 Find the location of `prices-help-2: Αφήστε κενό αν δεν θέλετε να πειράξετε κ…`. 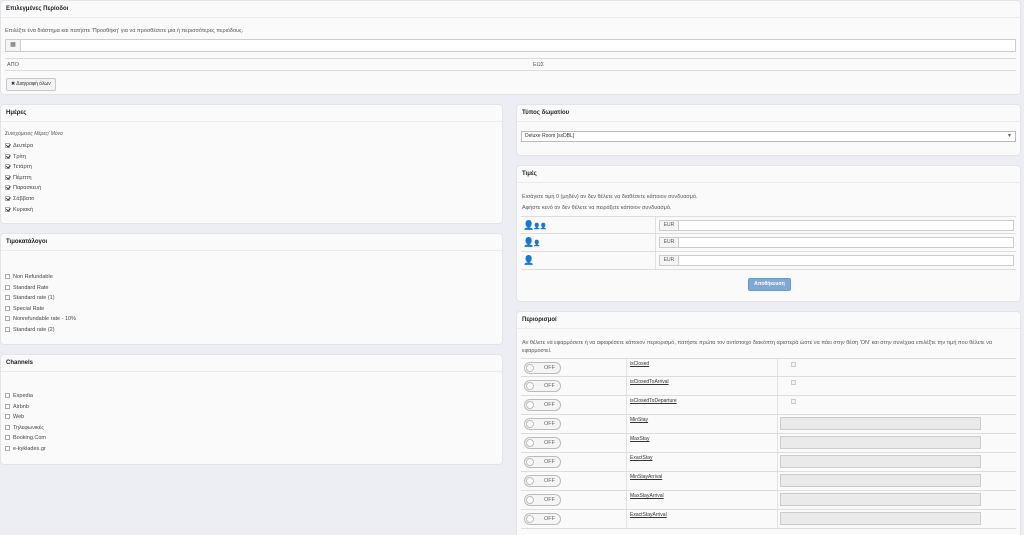

prices-help-2: Αφήστε κενό αν δεν θέλετε να πειράξετε κ… is located at coordinates (597, 208).